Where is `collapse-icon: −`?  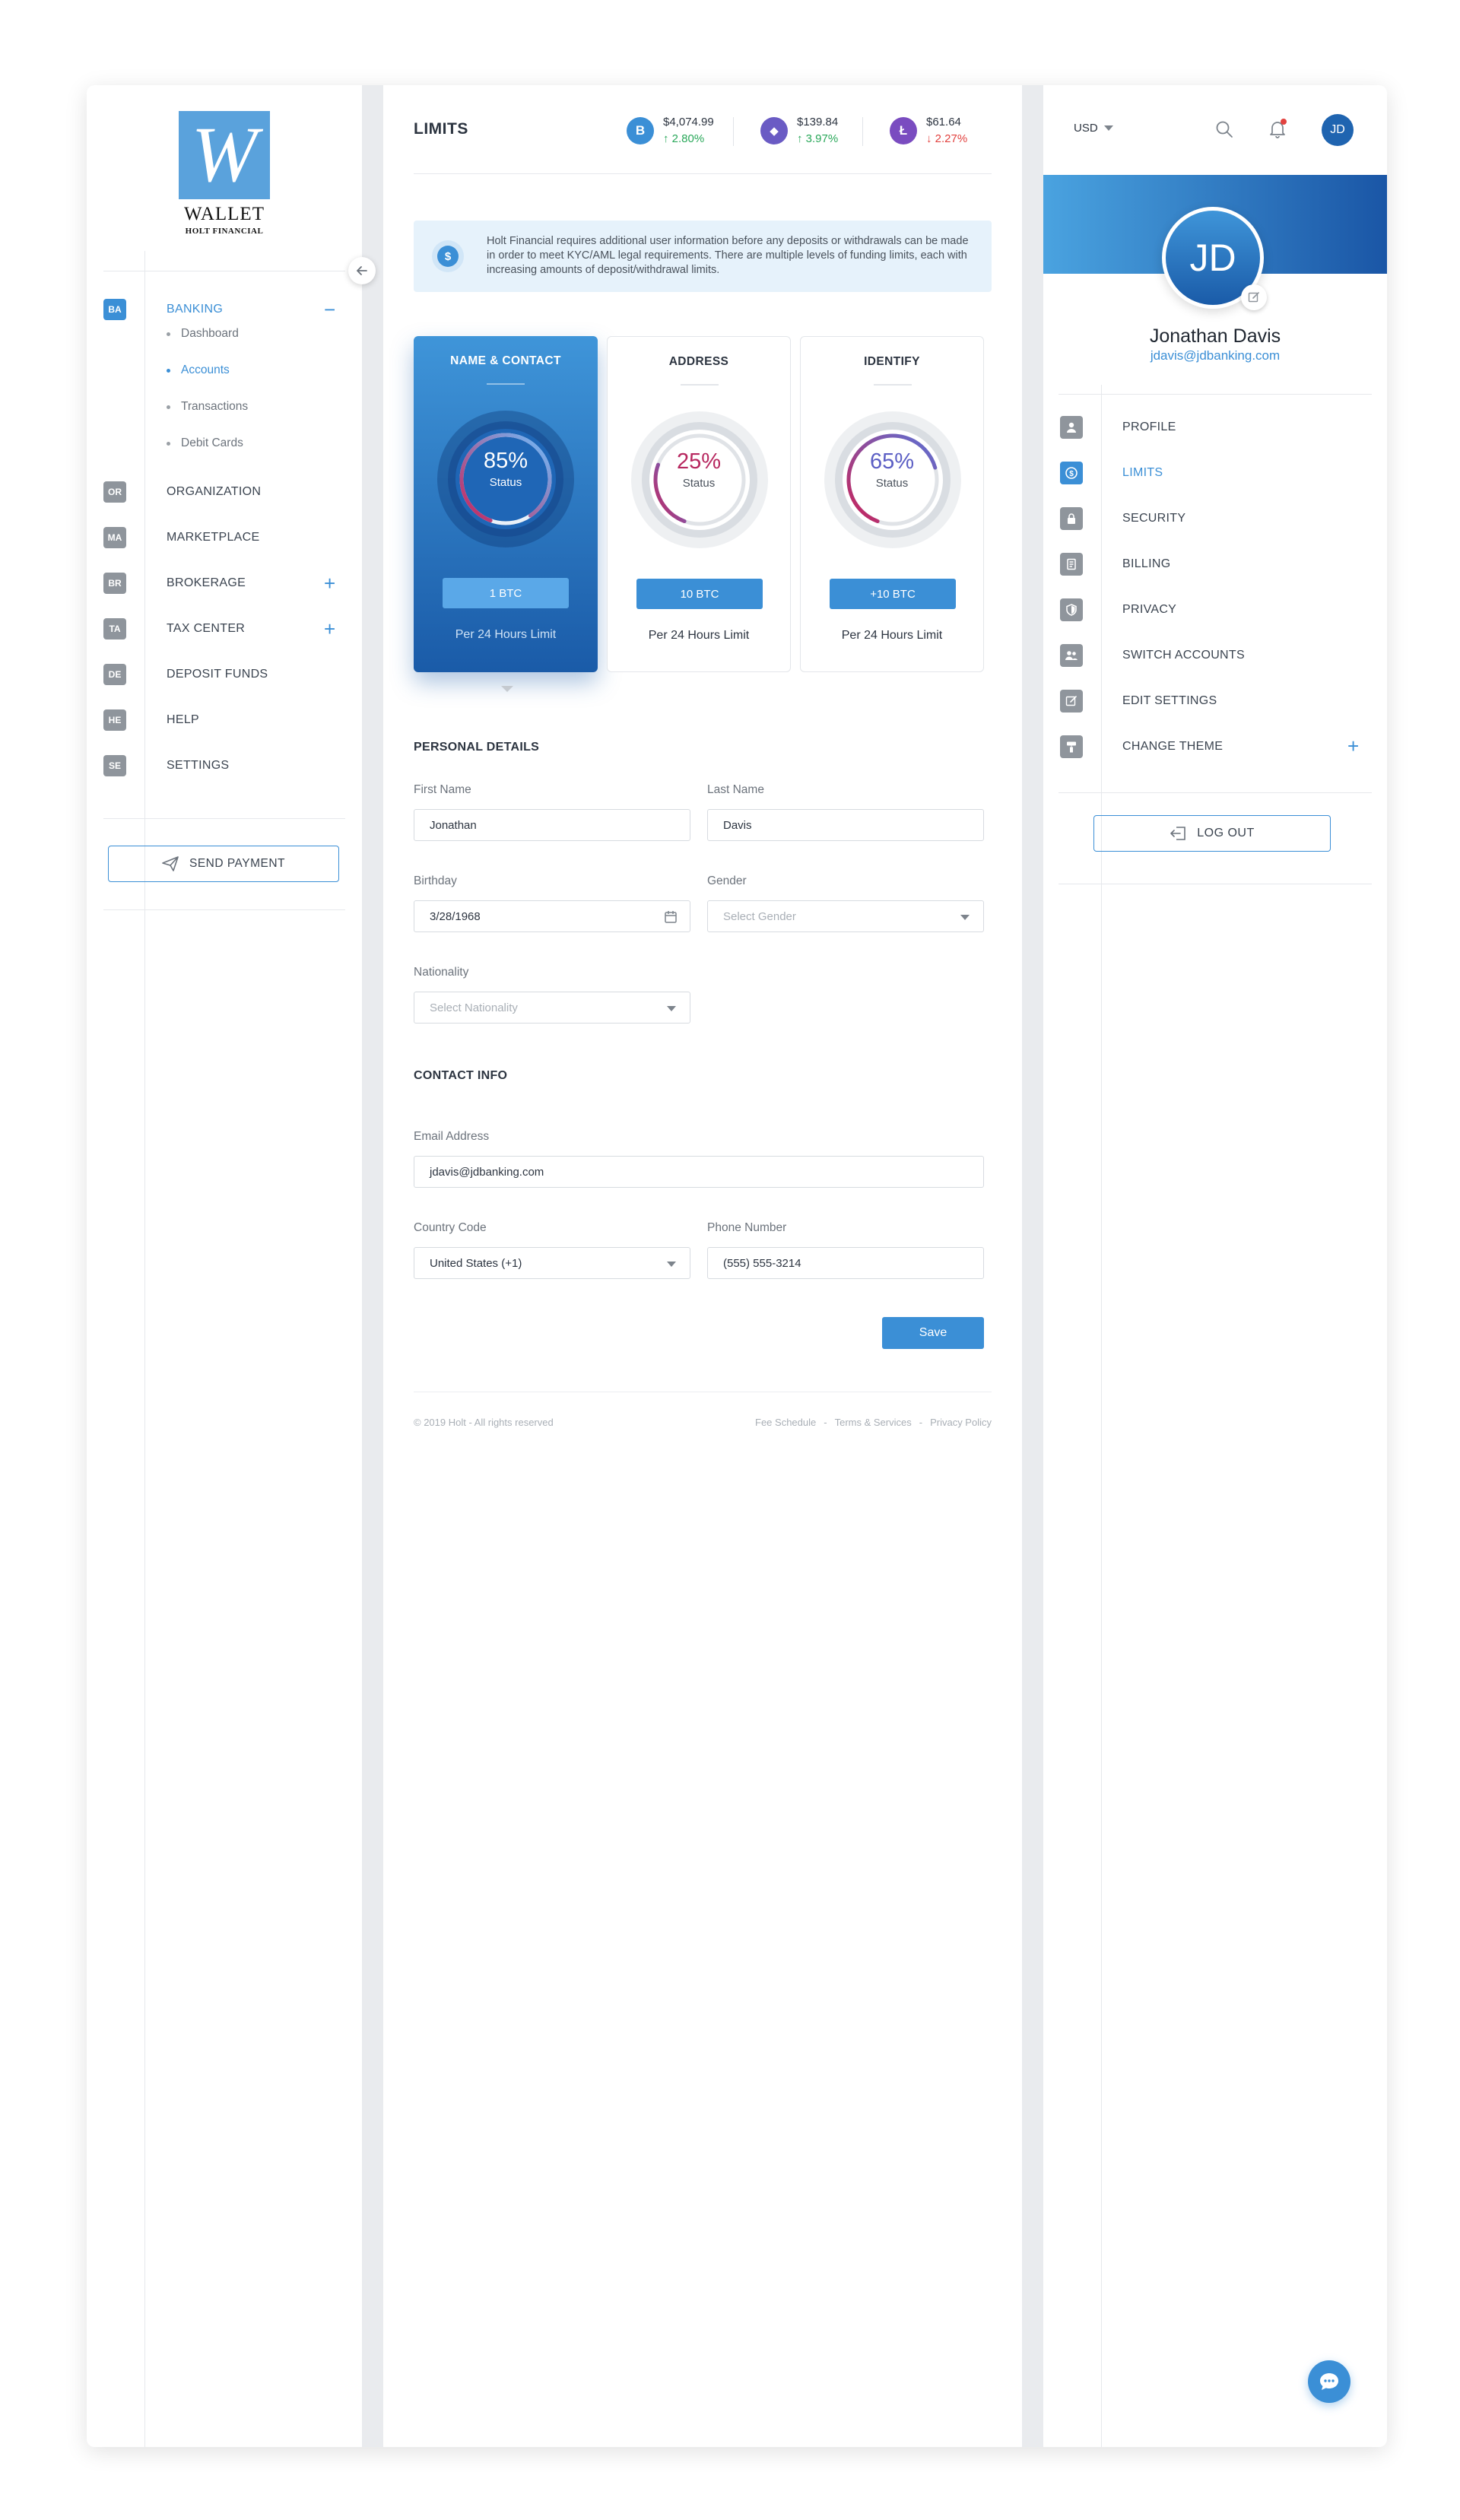
collapse-icon: − is located at coordinates (329, 309).